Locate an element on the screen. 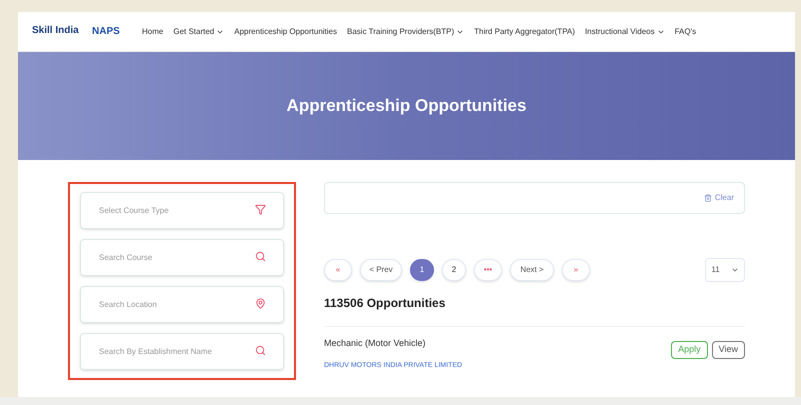  logo: Skill India is located at coordinates (56, 31).